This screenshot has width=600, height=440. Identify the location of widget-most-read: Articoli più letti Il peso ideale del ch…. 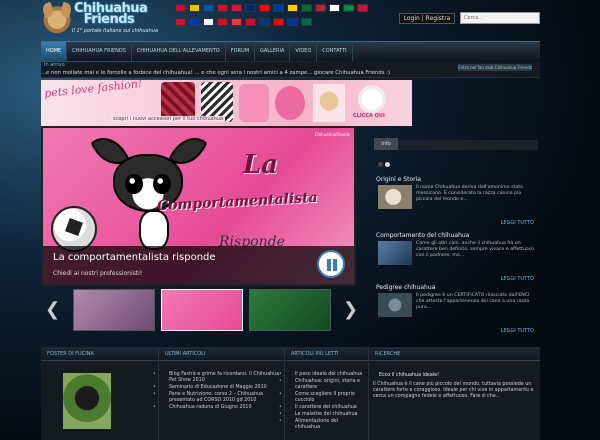
(324, 393).